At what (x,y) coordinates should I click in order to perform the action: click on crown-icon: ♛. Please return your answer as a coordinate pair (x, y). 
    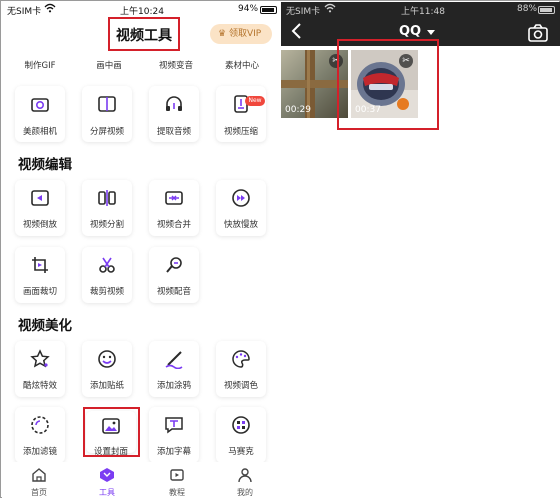
    Looking at the image, I should click on (222, 34).